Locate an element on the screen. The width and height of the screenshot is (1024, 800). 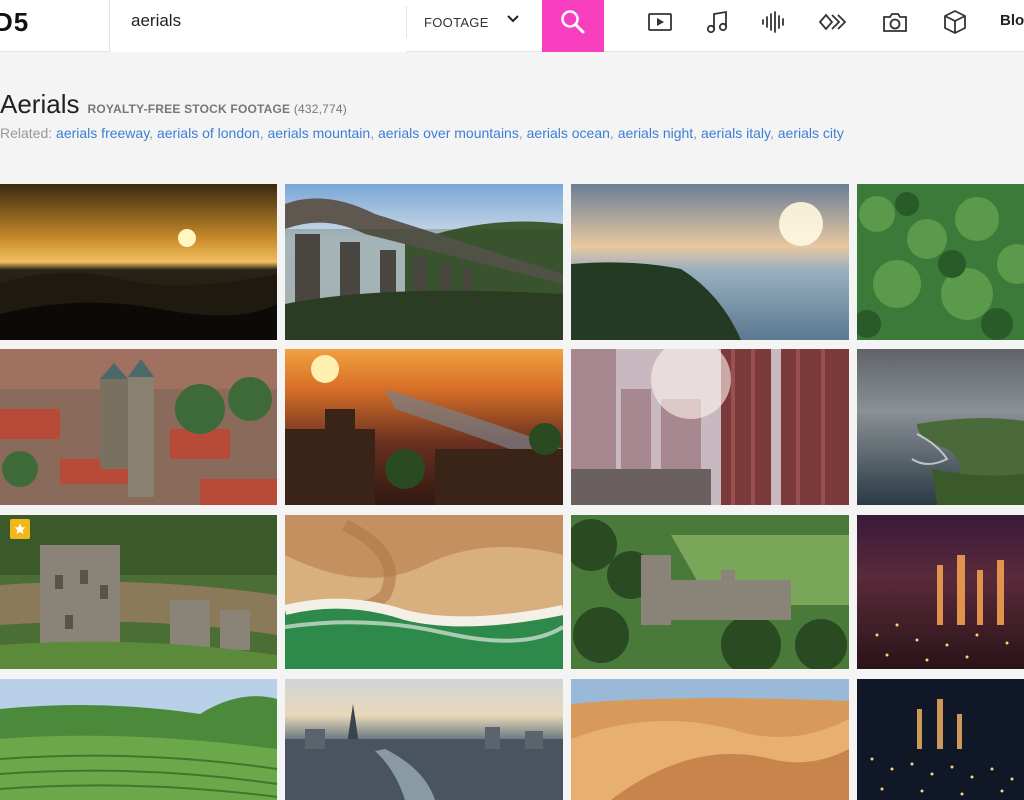
thumbnail-night-city is located at coordinates (940, 592).